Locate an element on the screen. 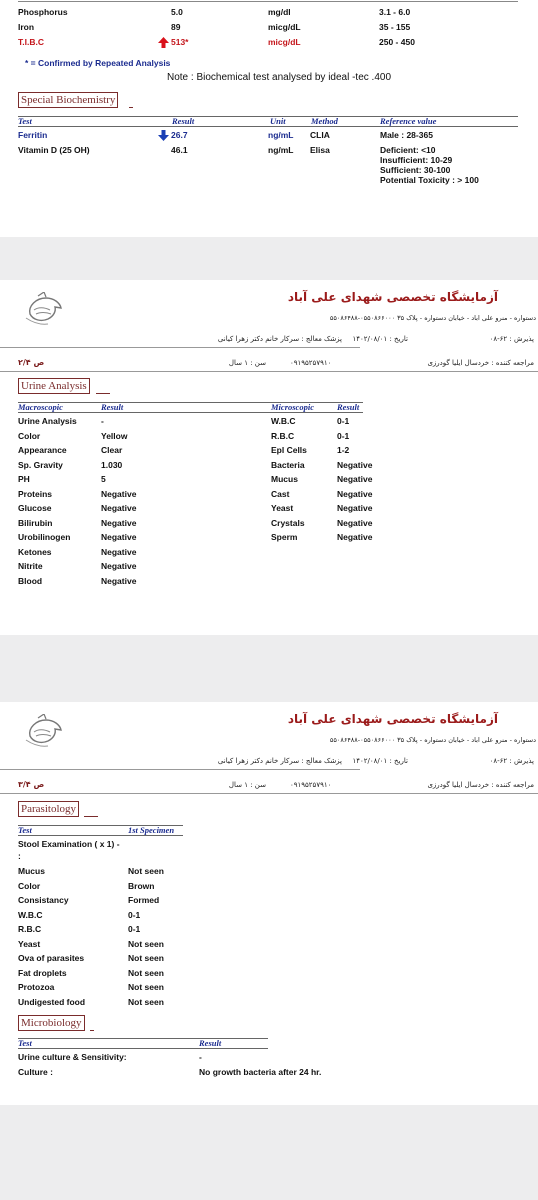 Image resolution: width=538 pixels, height=1200 pixels. stool-test-name: W.B.C is located at coordinates (30, 914).